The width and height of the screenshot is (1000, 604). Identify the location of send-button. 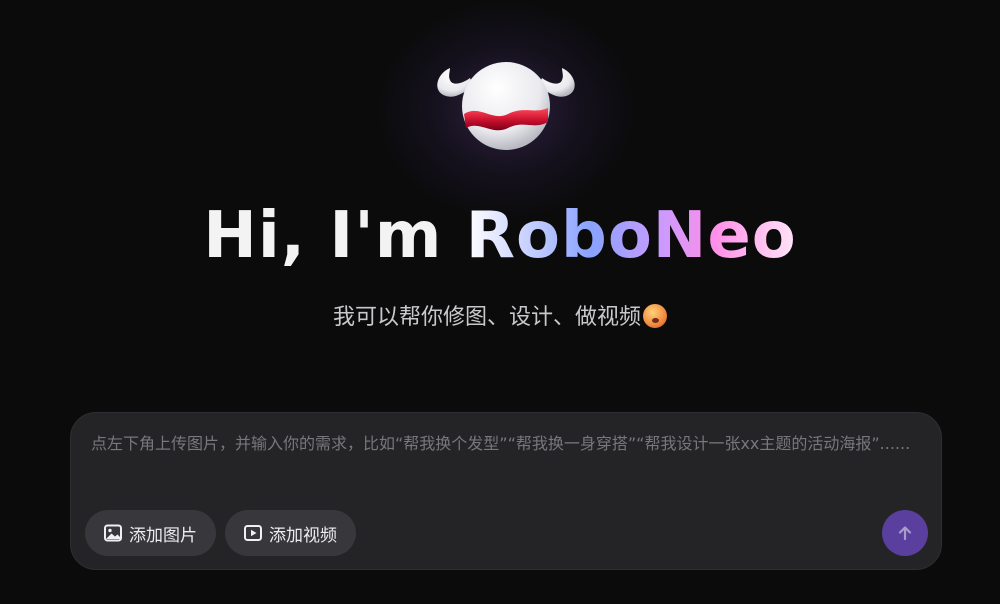
(905, 533).